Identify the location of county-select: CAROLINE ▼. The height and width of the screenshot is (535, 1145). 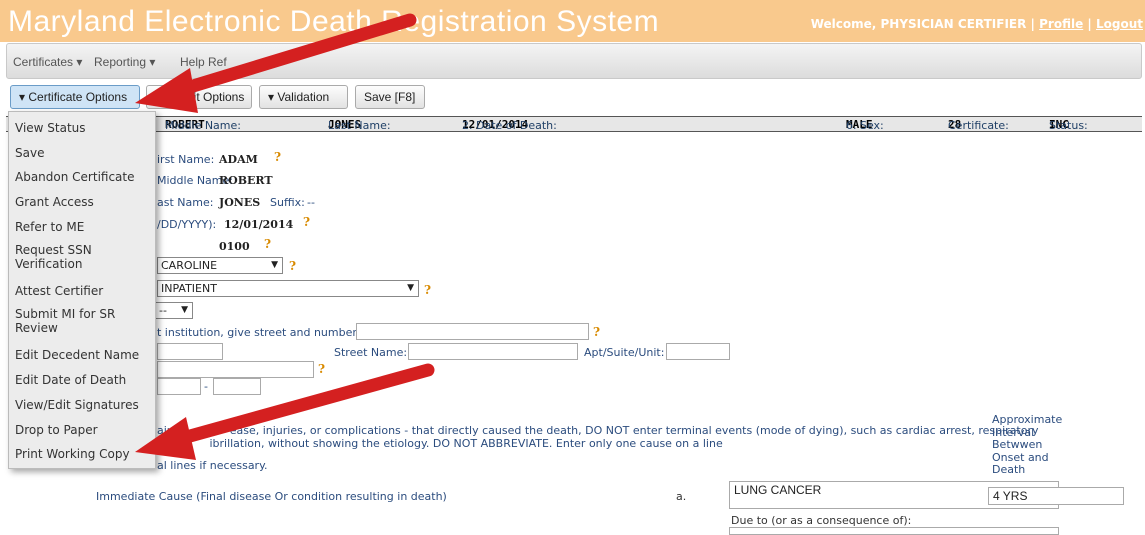
(220, 265).